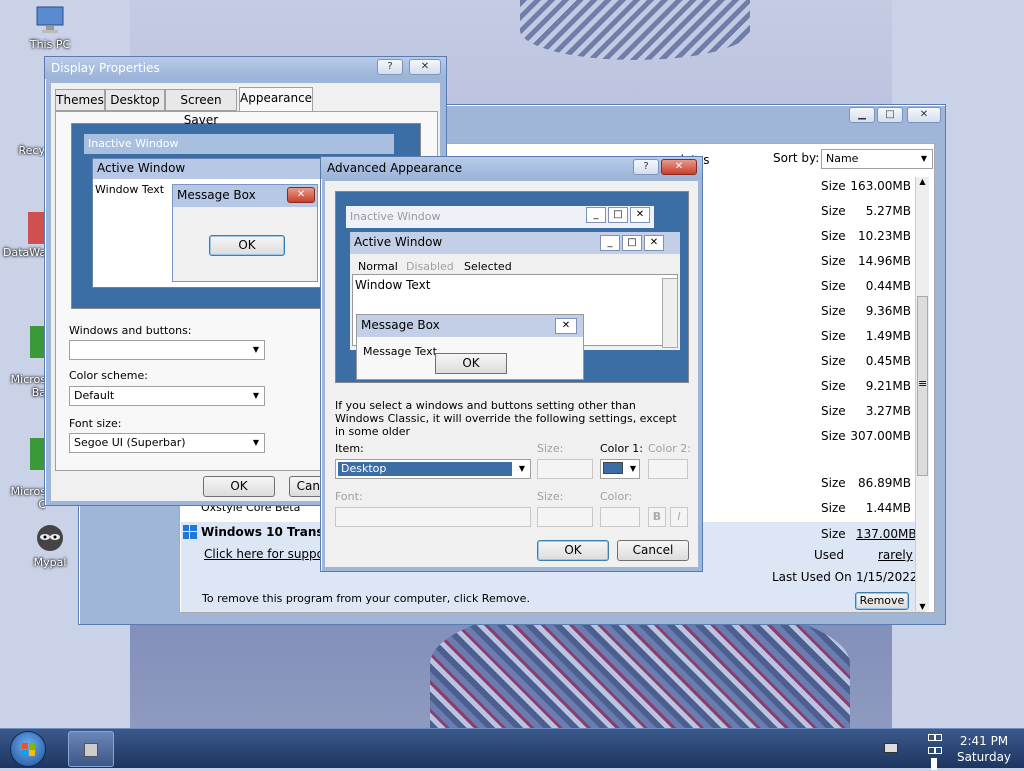 Image resolution: width=1024 pixels, height=771 pixels. I want to click on color2-picker, so click(668, 469).